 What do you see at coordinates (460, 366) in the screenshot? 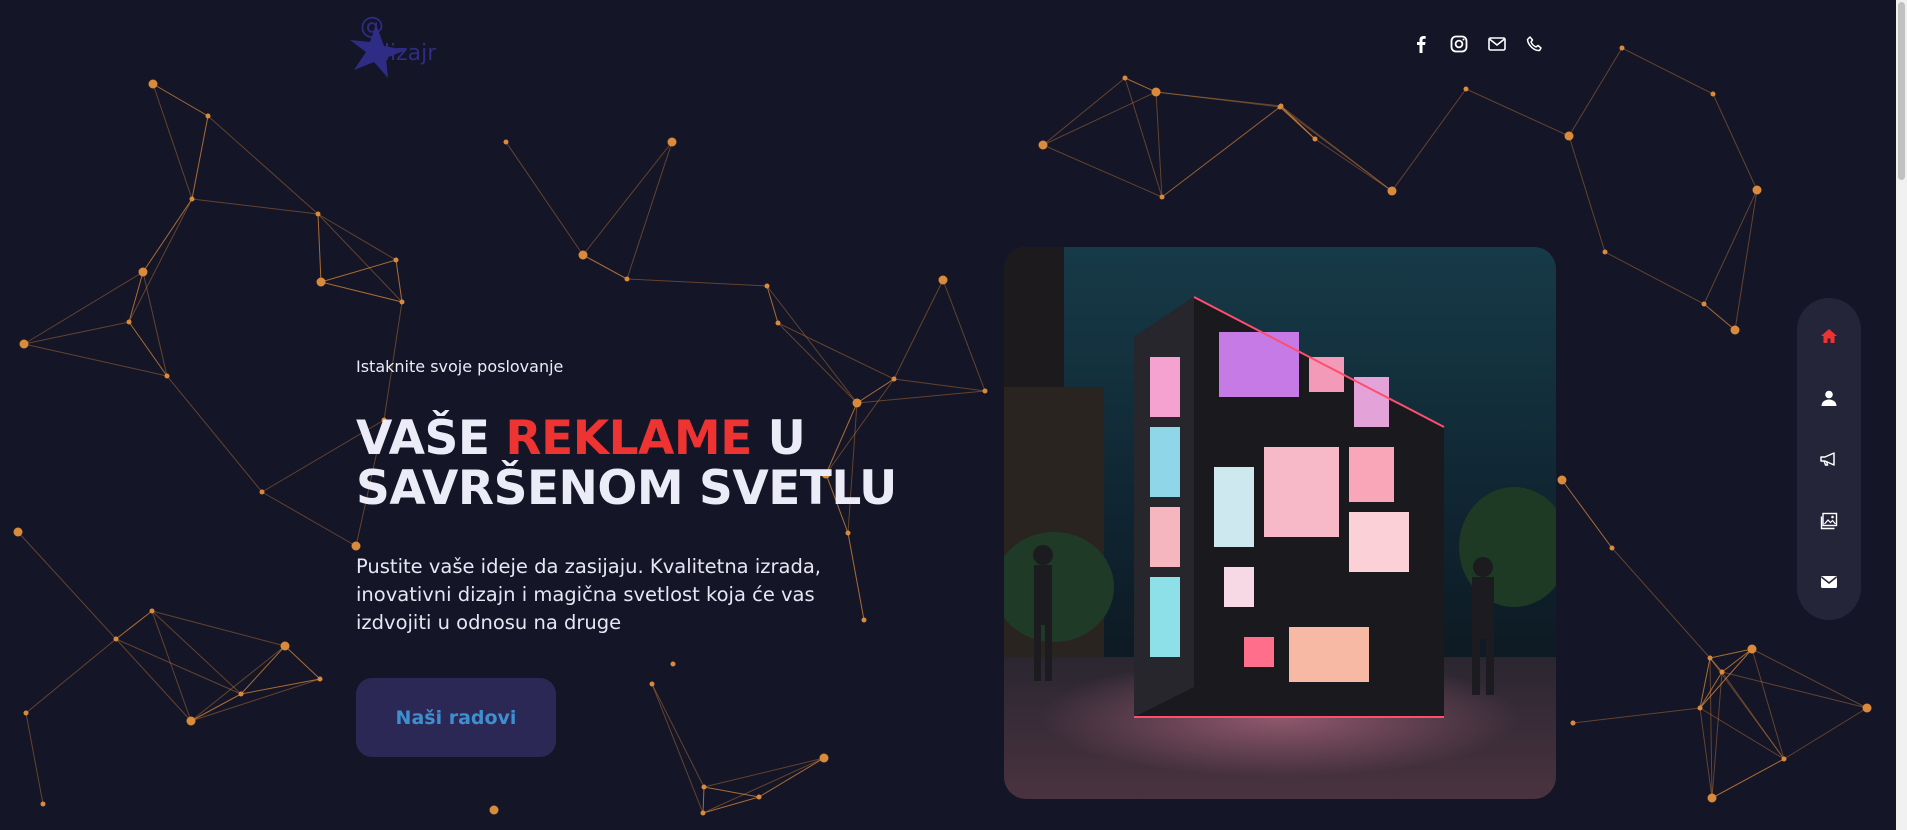
I see `hero-eyebrow: Istaknite svoje poslovanje` at bounding box center [460, 366].